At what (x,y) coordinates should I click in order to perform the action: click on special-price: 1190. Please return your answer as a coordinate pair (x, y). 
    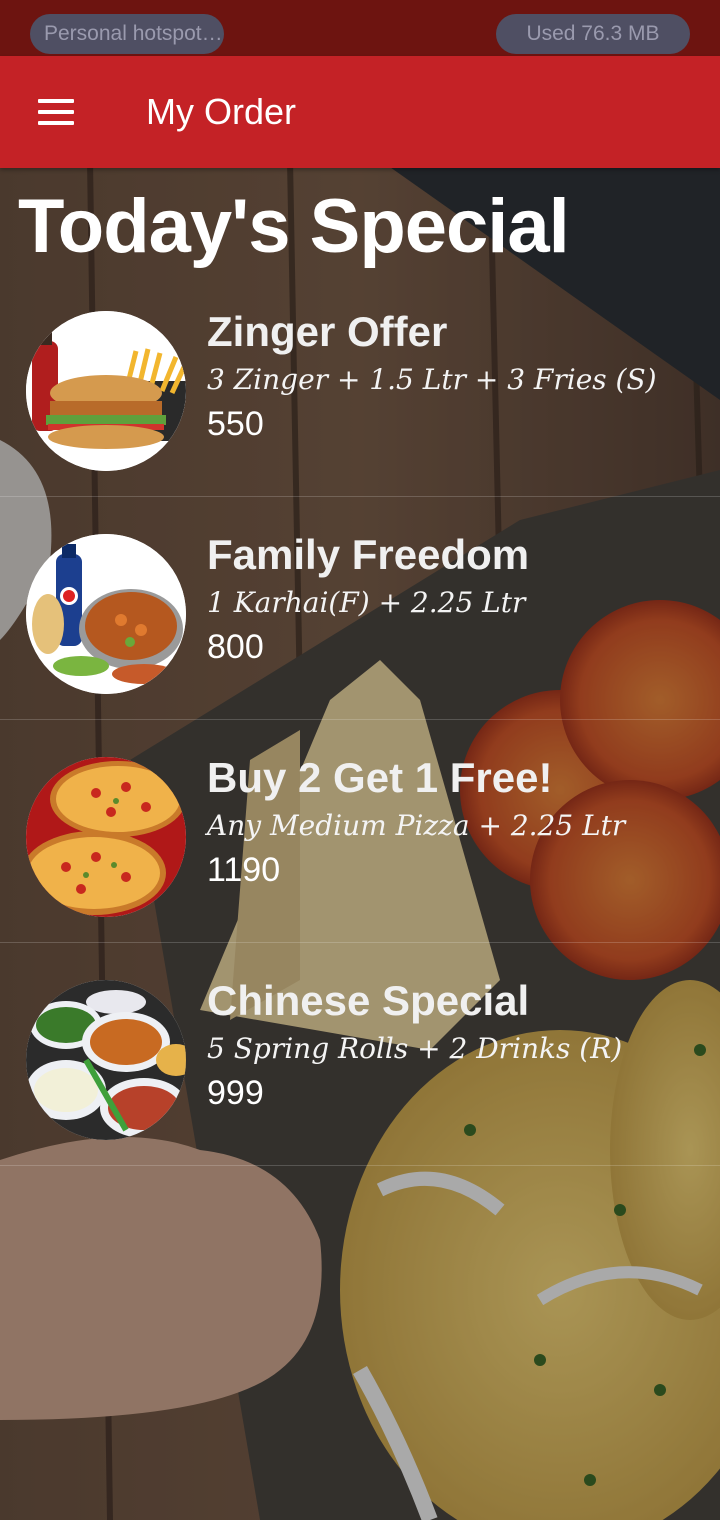
    Looking at the image, I should click on (244, 870).